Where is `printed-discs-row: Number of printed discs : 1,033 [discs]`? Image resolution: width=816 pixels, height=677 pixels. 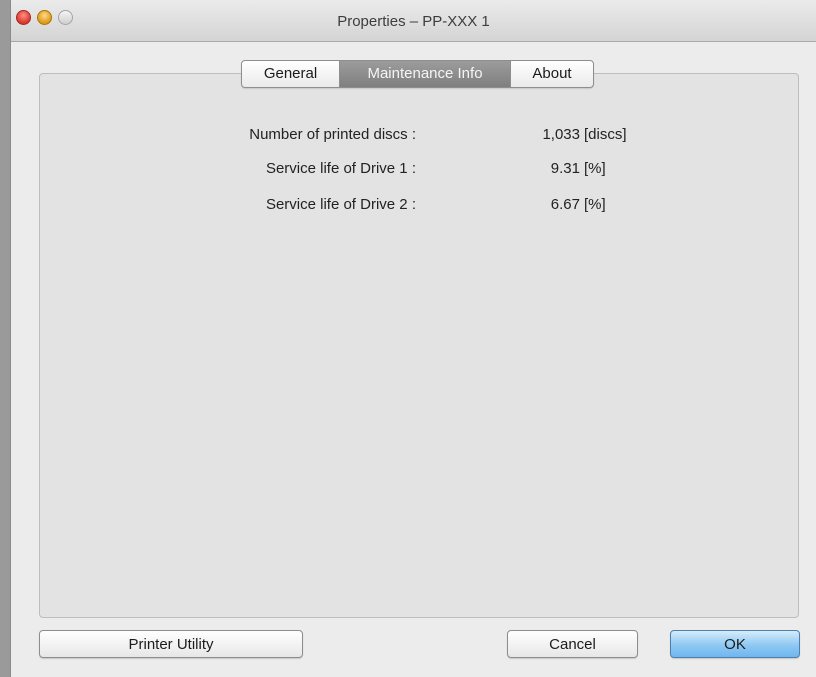
printed-discs-row: Number of printed discs : 1,033 [discs] is located at coordinates (420, 137).